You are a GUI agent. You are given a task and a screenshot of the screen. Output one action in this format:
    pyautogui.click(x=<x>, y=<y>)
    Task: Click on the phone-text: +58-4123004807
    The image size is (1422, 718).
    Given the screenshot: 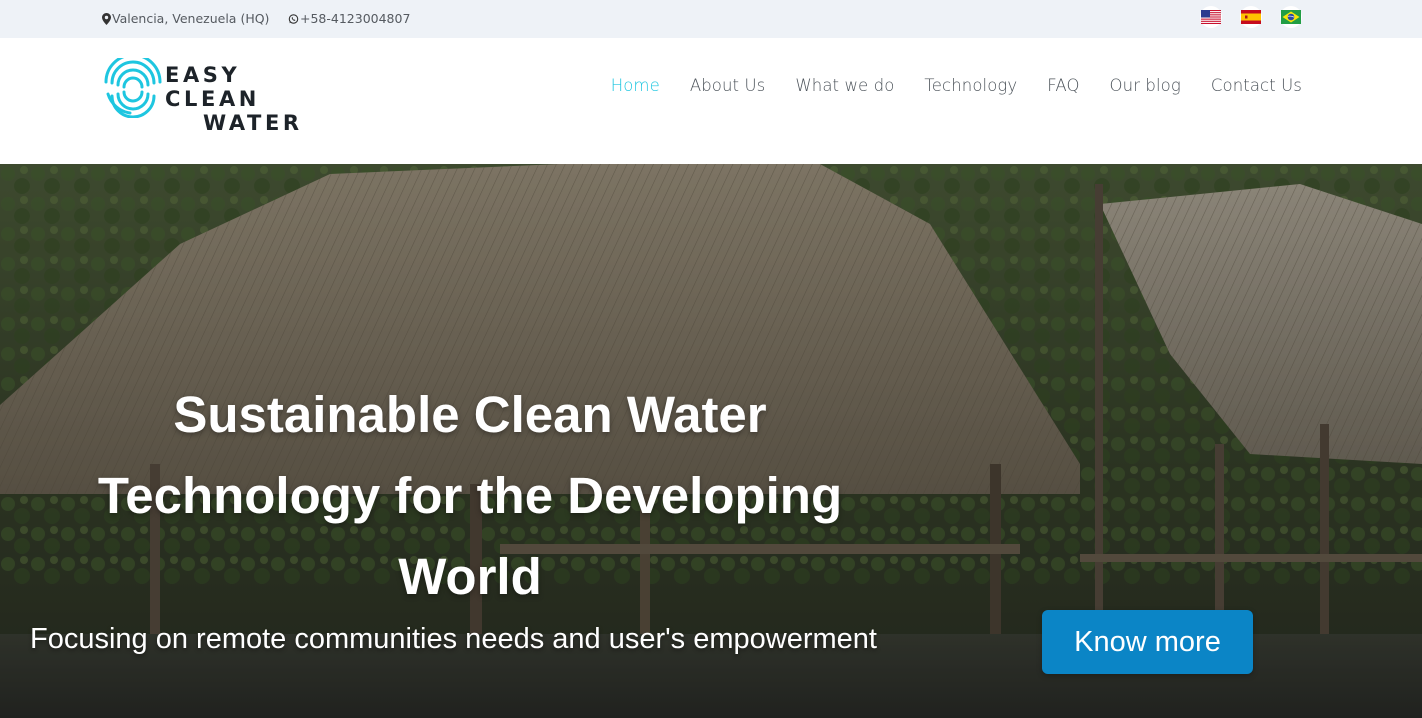 What is the action you would take?
    pyautogui.click(x=355, y=18)
    